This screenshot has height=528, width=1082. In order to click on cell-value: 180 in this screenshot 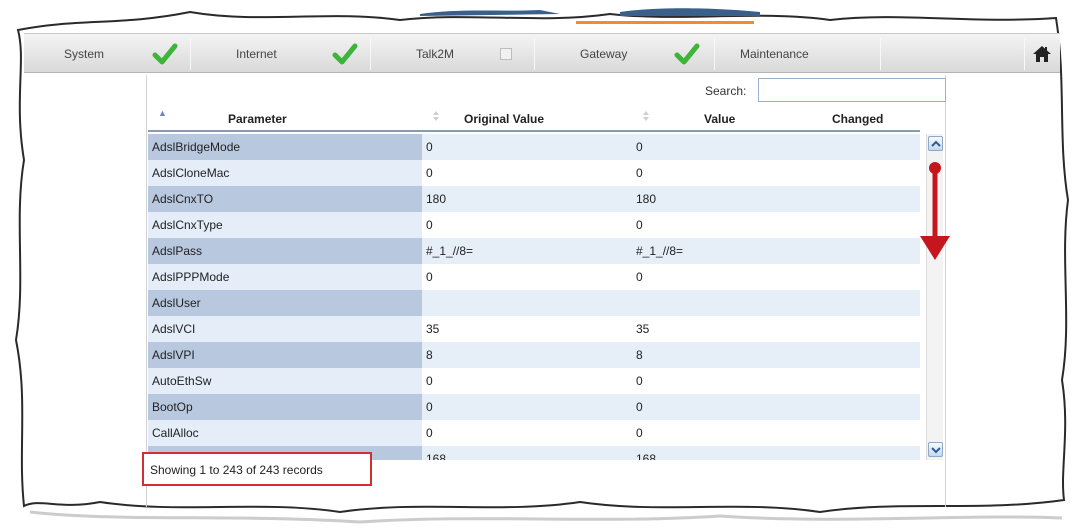, I will do `click(727, 199)`.